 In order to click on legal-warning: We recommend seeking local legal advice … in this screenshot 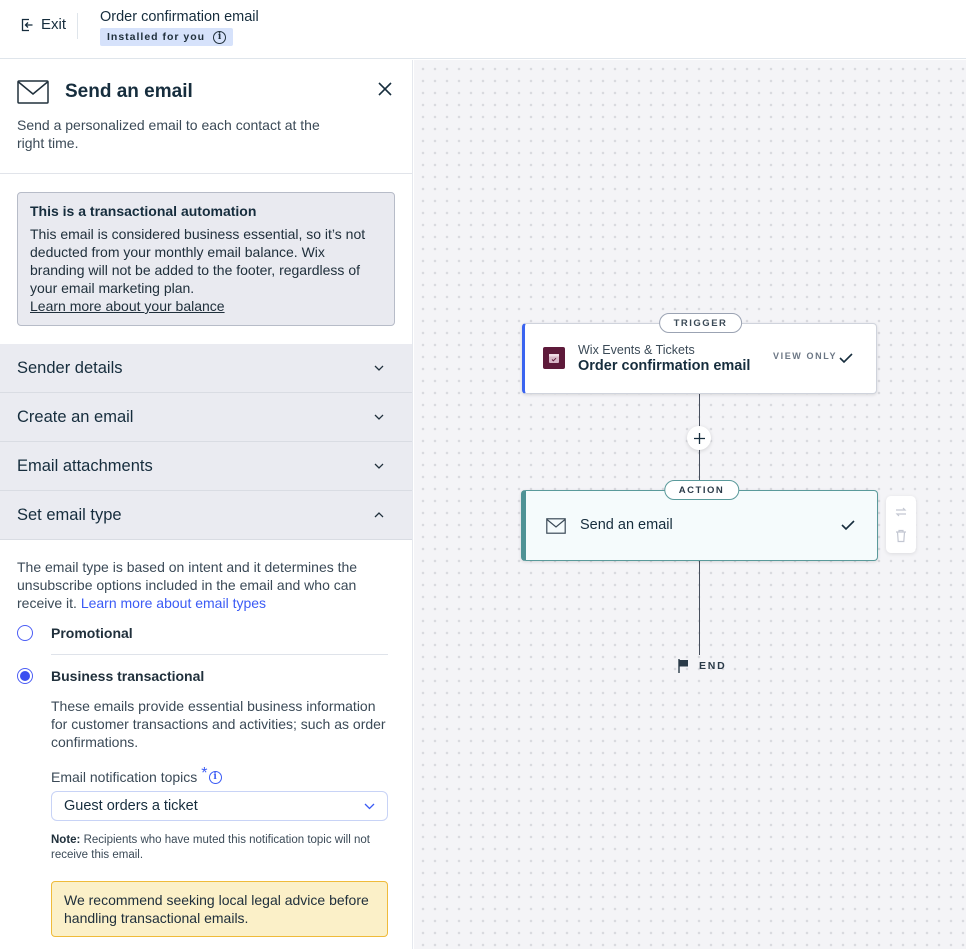, I will do `click(219, 909)`.